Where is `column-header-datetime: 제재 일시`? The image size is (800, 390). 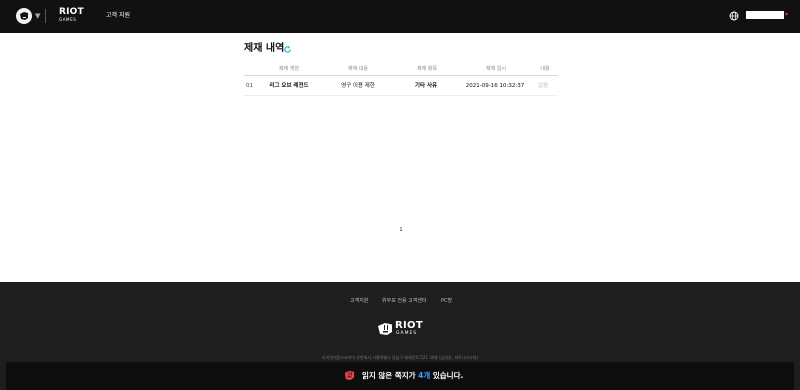 column-header-datetime: 제재 일시 is located at coordinates (496, 69).